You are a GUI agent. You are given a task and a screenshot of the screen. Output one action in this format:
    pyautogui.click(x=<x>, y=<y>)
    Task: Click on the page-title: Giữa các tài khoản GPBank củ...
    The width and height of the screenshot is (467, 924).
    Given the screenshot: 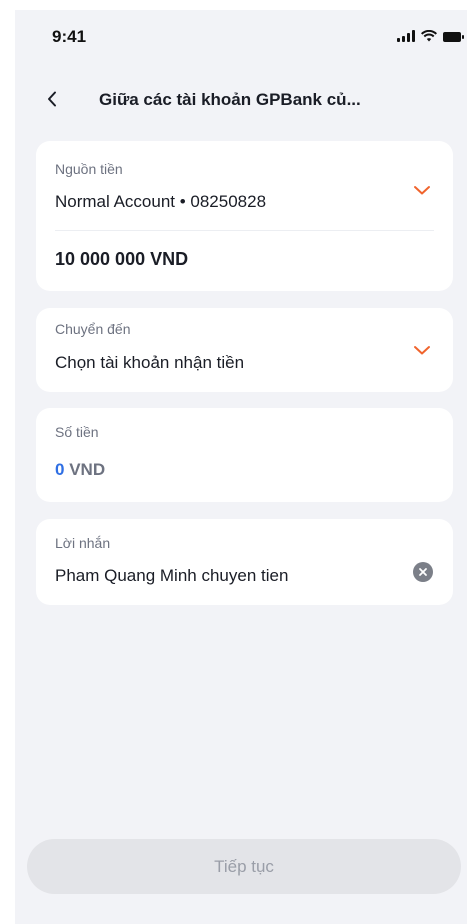 What is the action you would take?
    pyautogui.click(x=230, y=99)
    